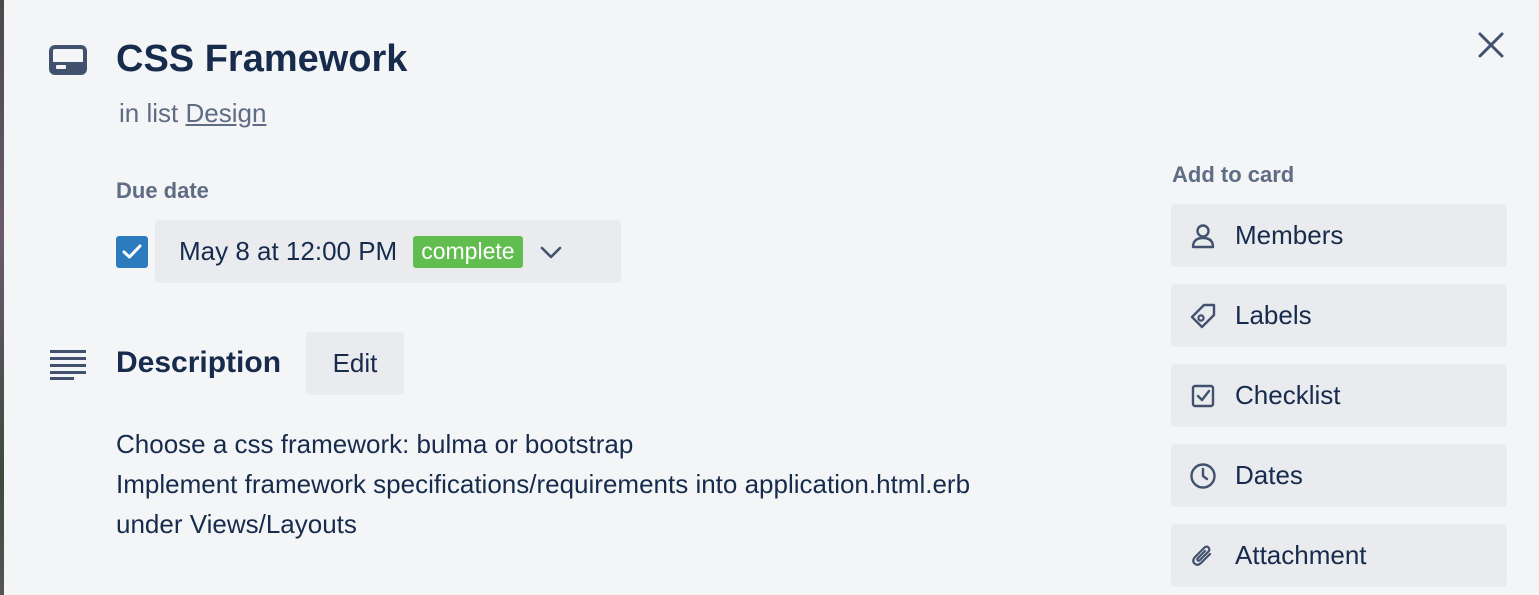 This screenshot has height=595, width=1539. Describe the element at coordinates (355, 363) in the screenshot. I see `edit-description-button: Edit` at that location.